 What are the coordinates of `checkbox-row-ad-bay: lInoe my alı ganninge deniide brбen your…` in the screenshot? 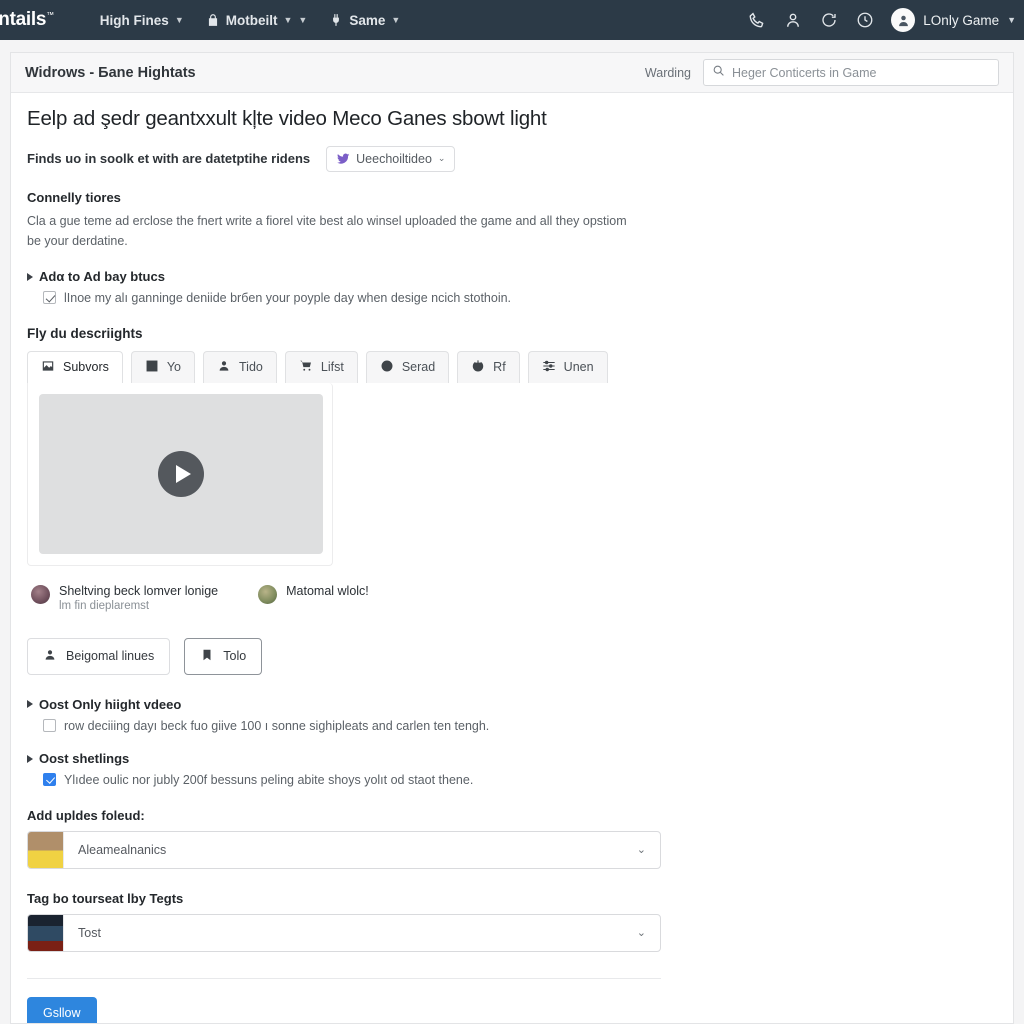 It's located at (512, 299).